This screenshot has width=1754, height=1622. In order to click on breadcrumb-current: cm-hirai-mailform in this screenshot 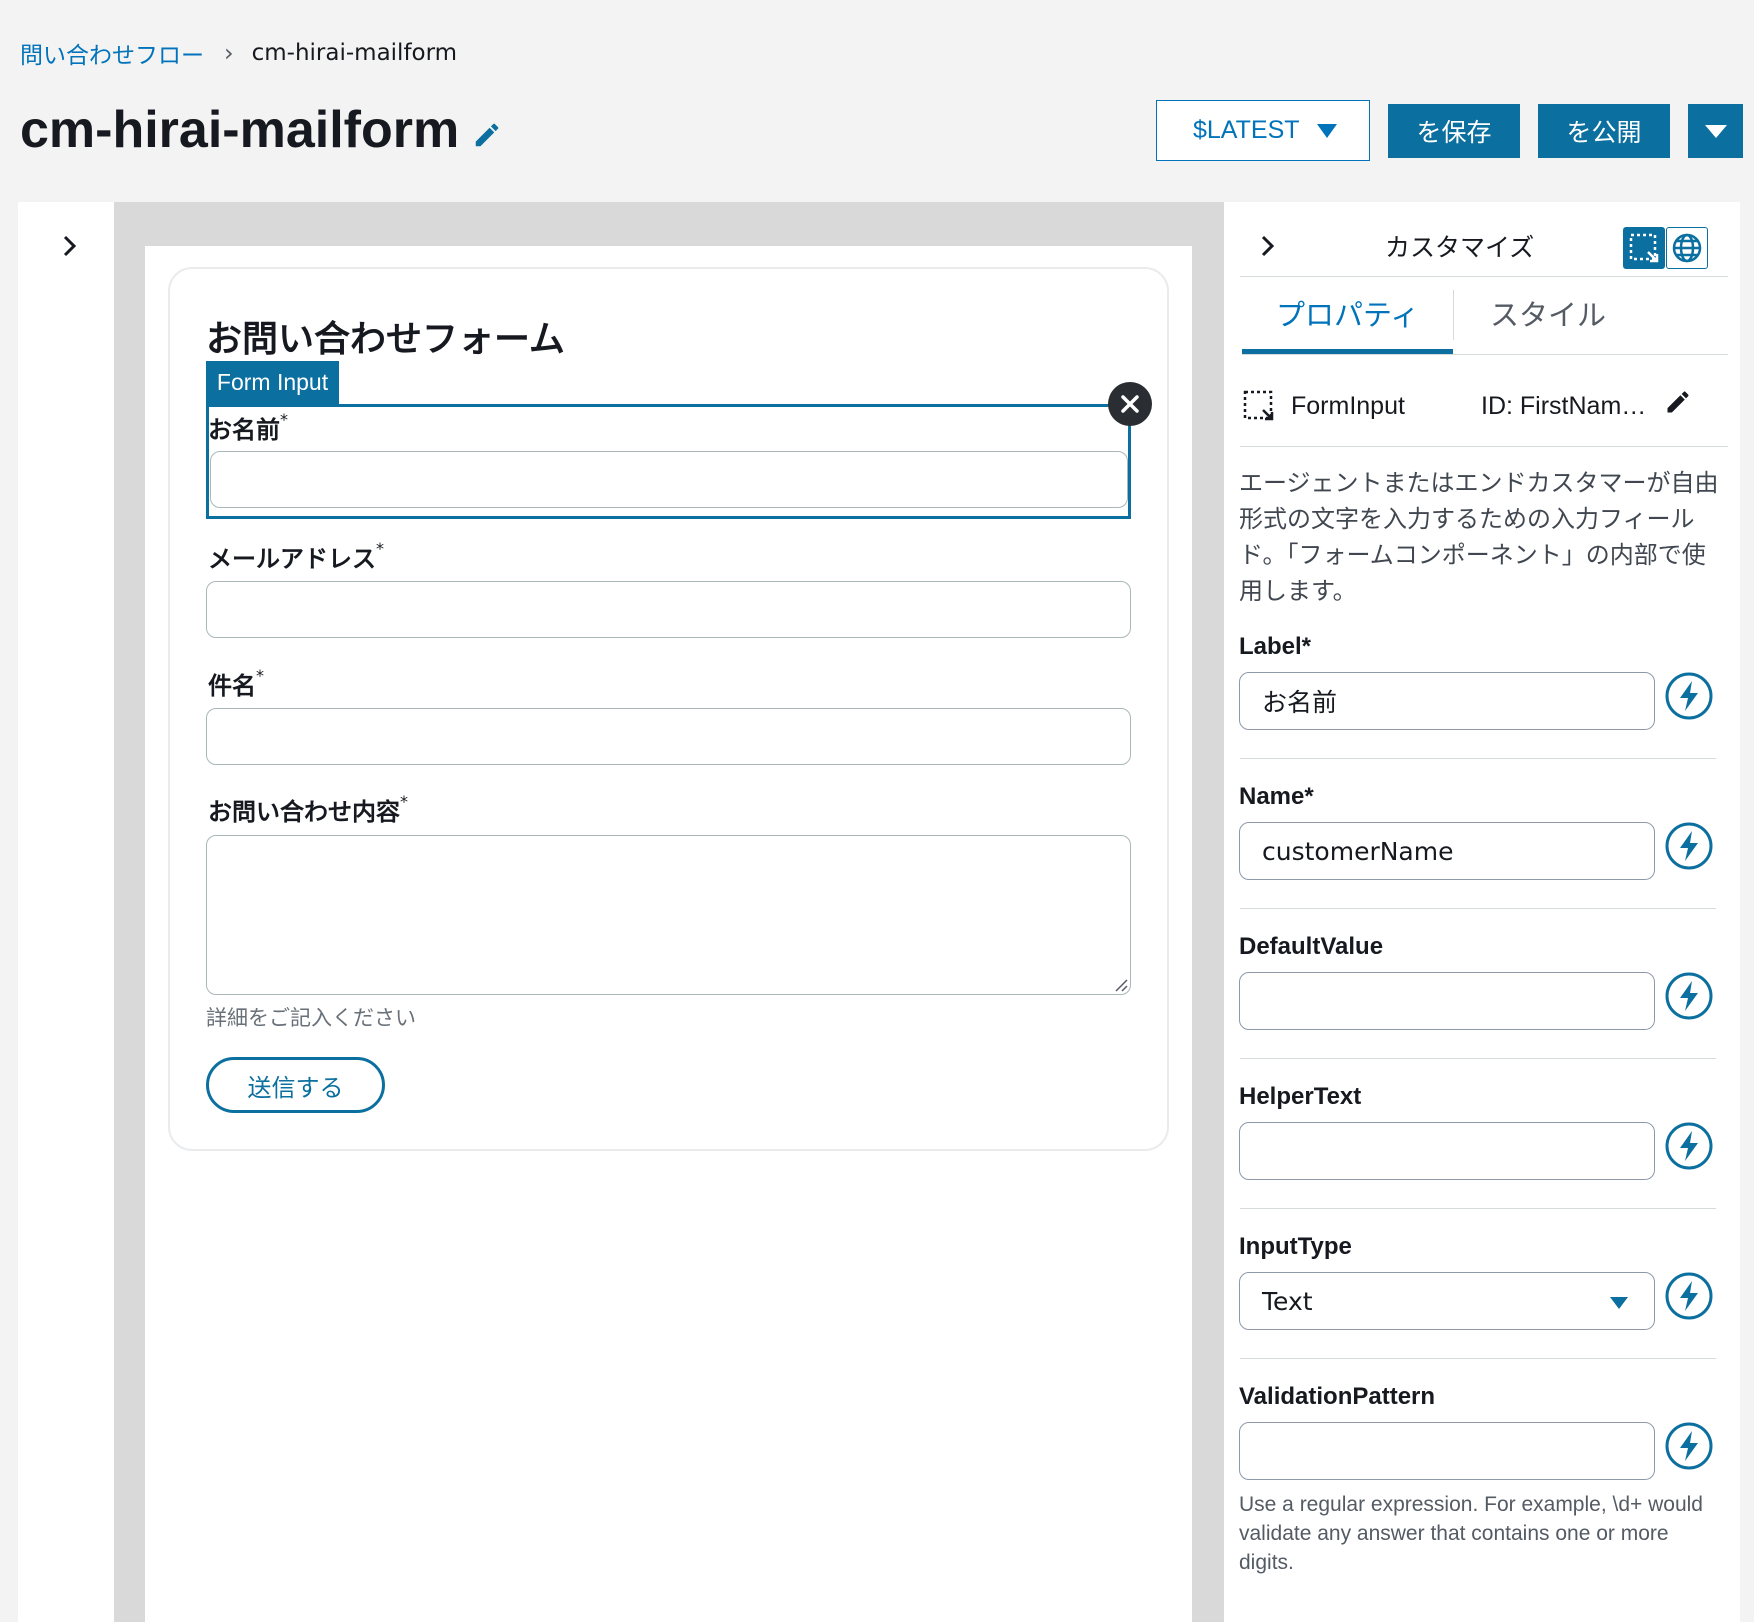, I will do `click(354, 53)`.